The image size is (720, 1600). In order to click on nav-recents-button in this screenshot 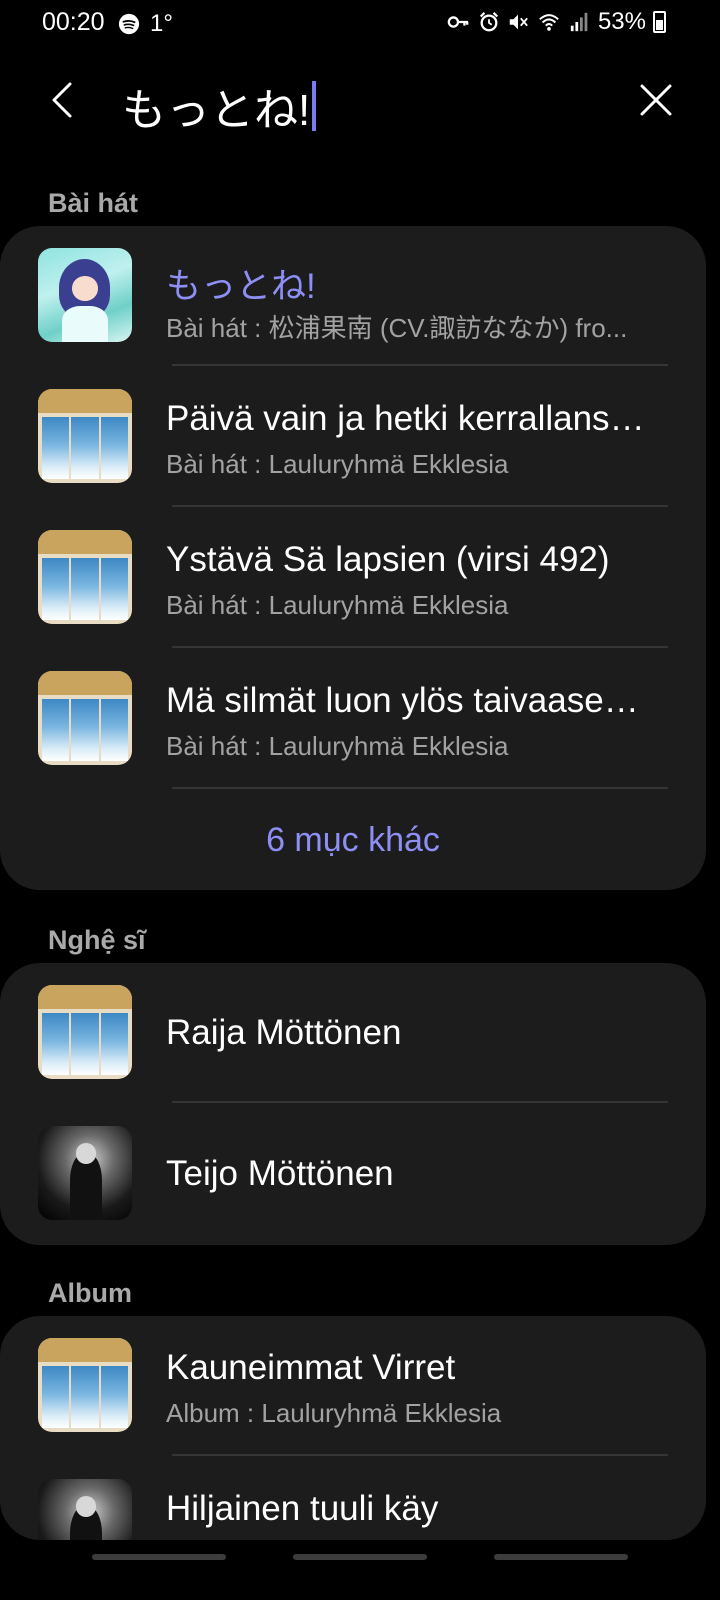, I will do `click(159, 1557)`.